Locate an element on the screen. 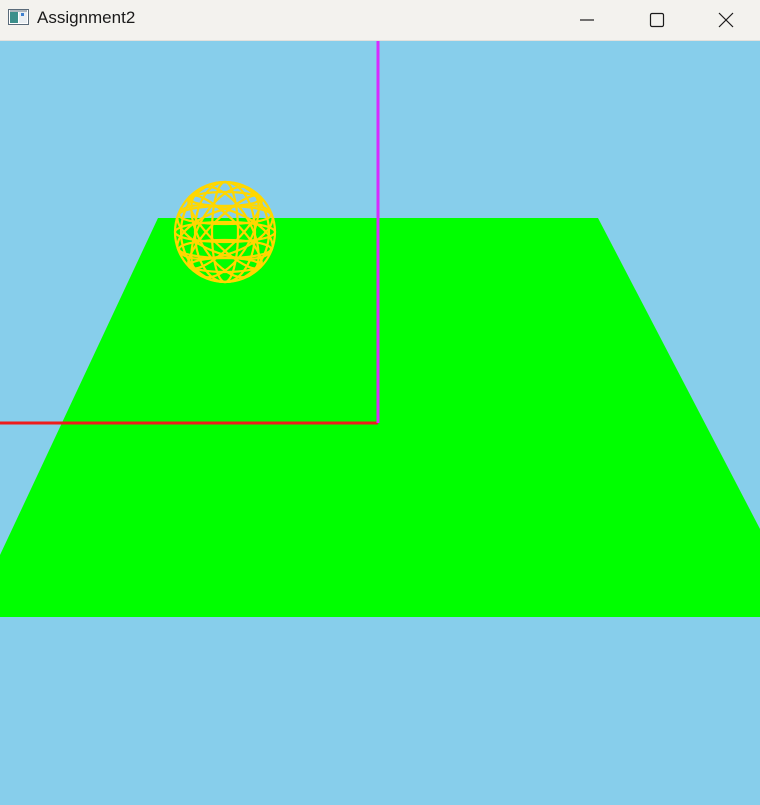  maximize-button is located at coordinates (657, 20).